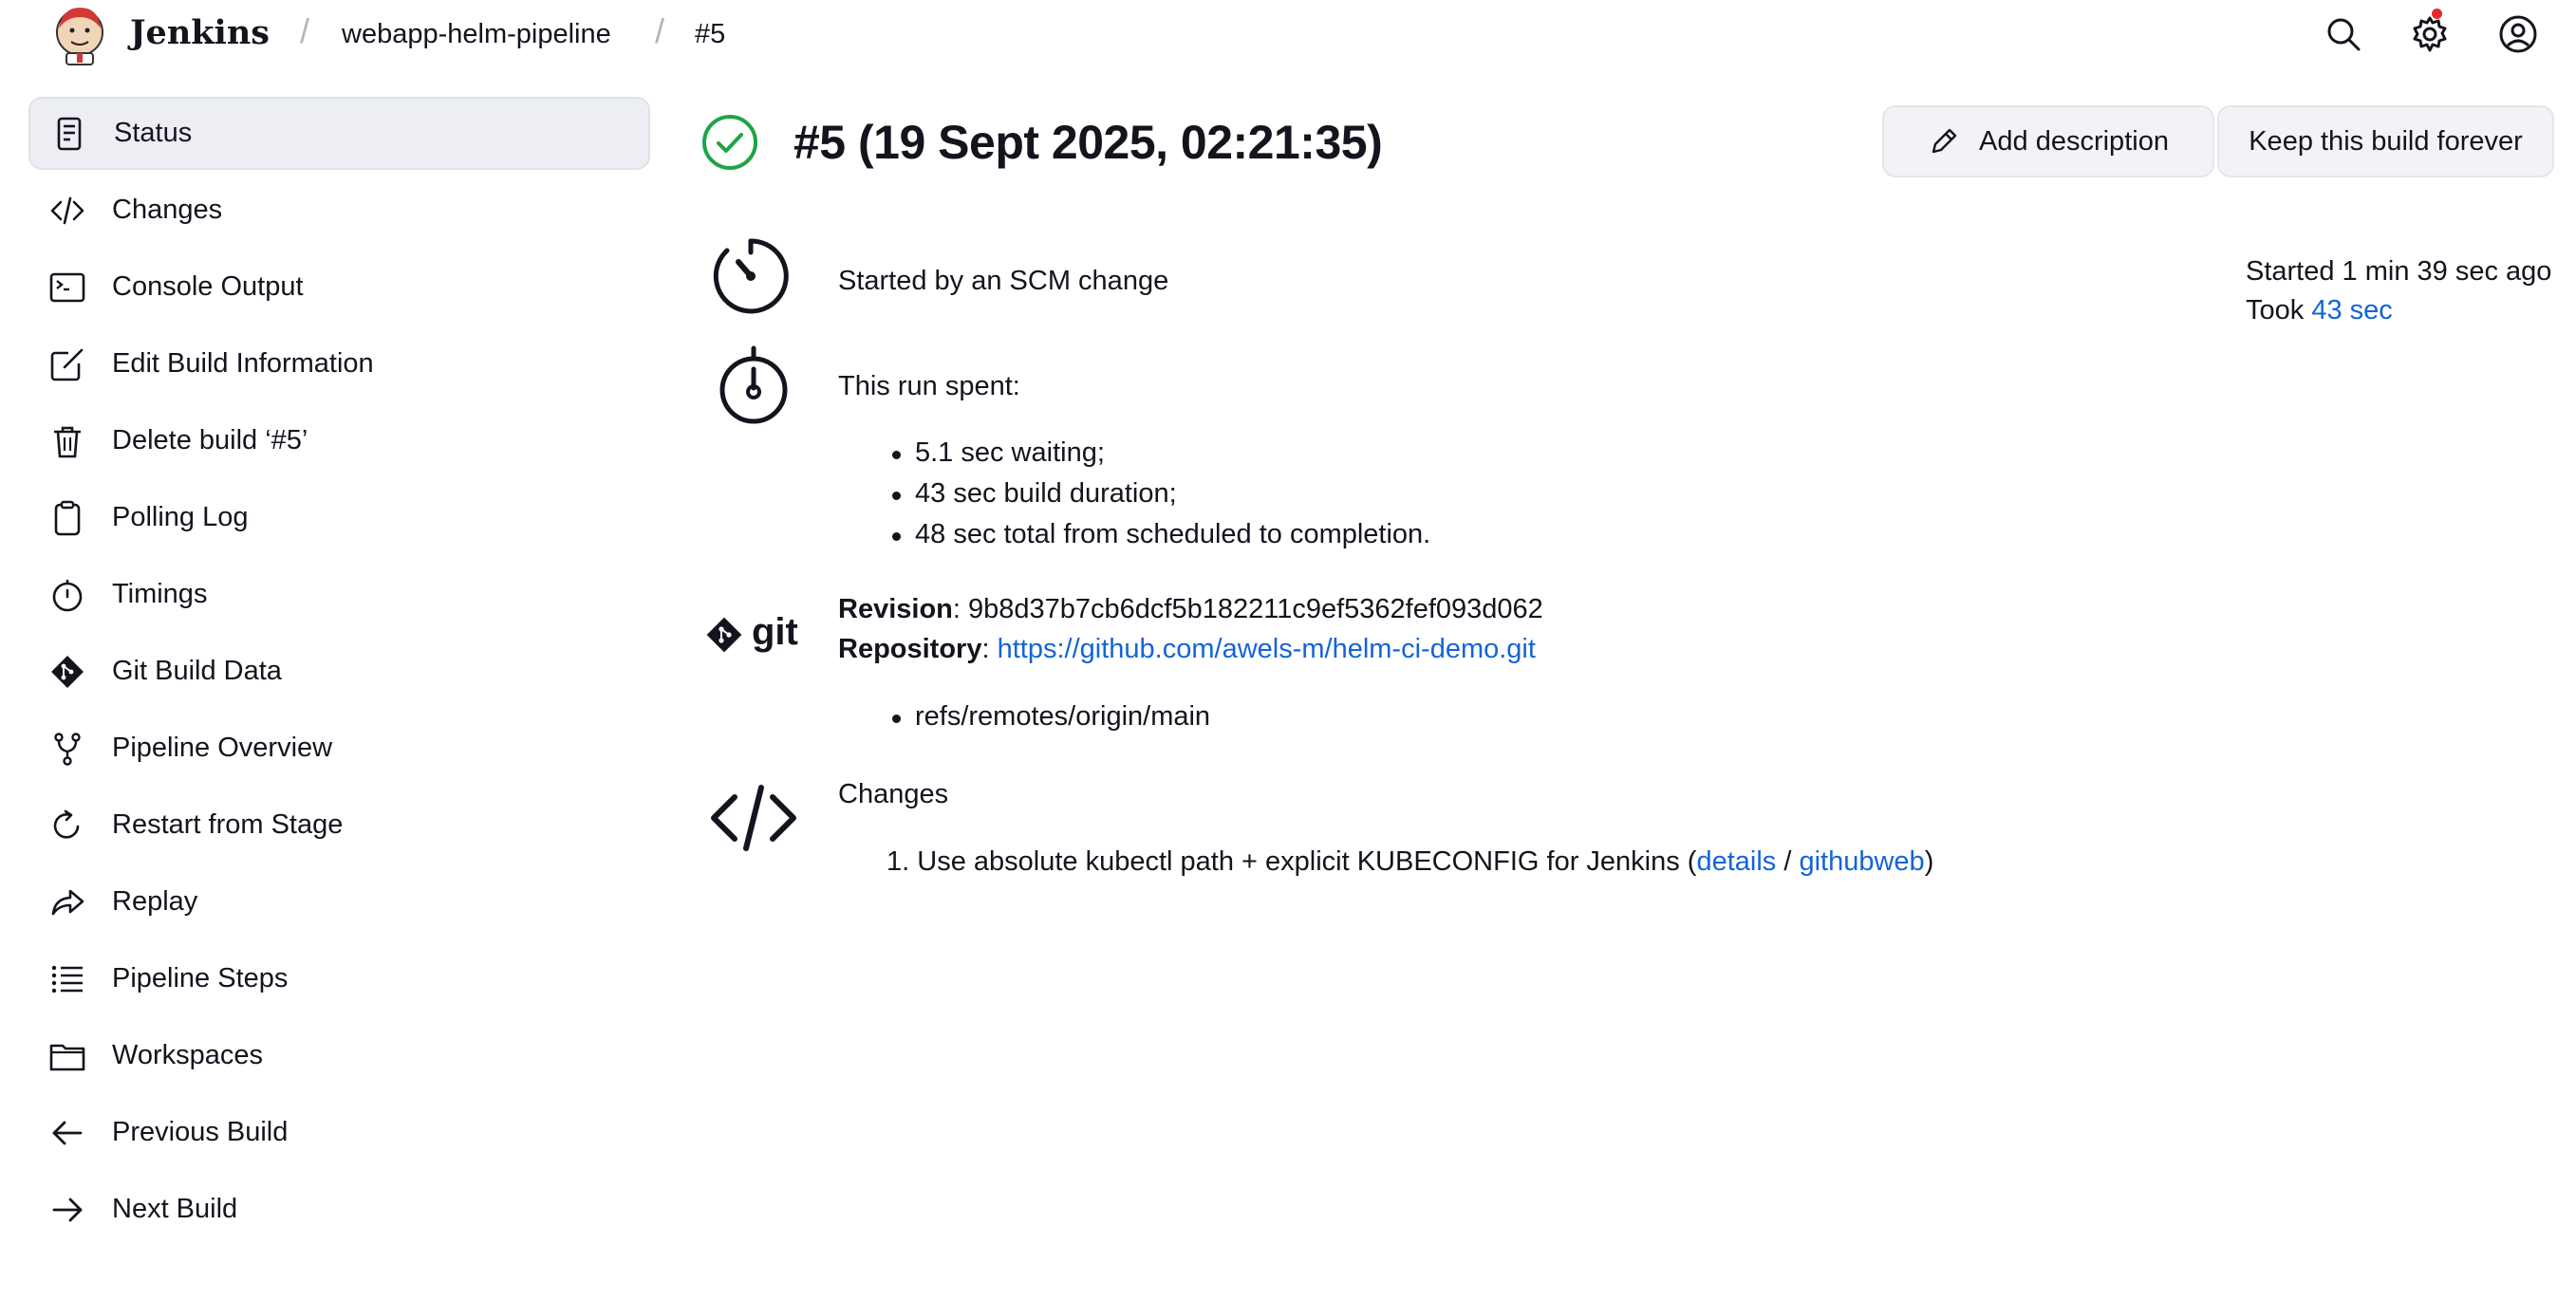  I want to click on started-by-link: Started by an SCM change, so click(1003, 281).